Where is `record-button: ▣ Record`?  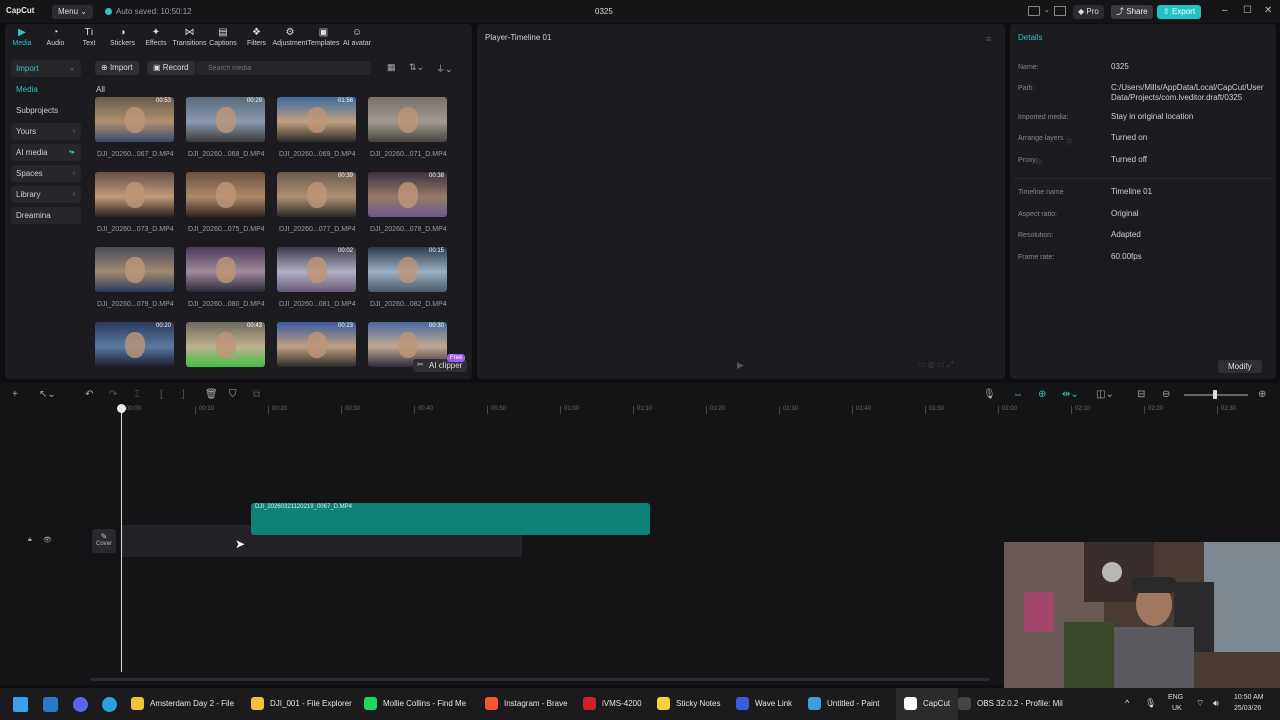 record-button: ▣ Record is located at coordinates (171, 68).